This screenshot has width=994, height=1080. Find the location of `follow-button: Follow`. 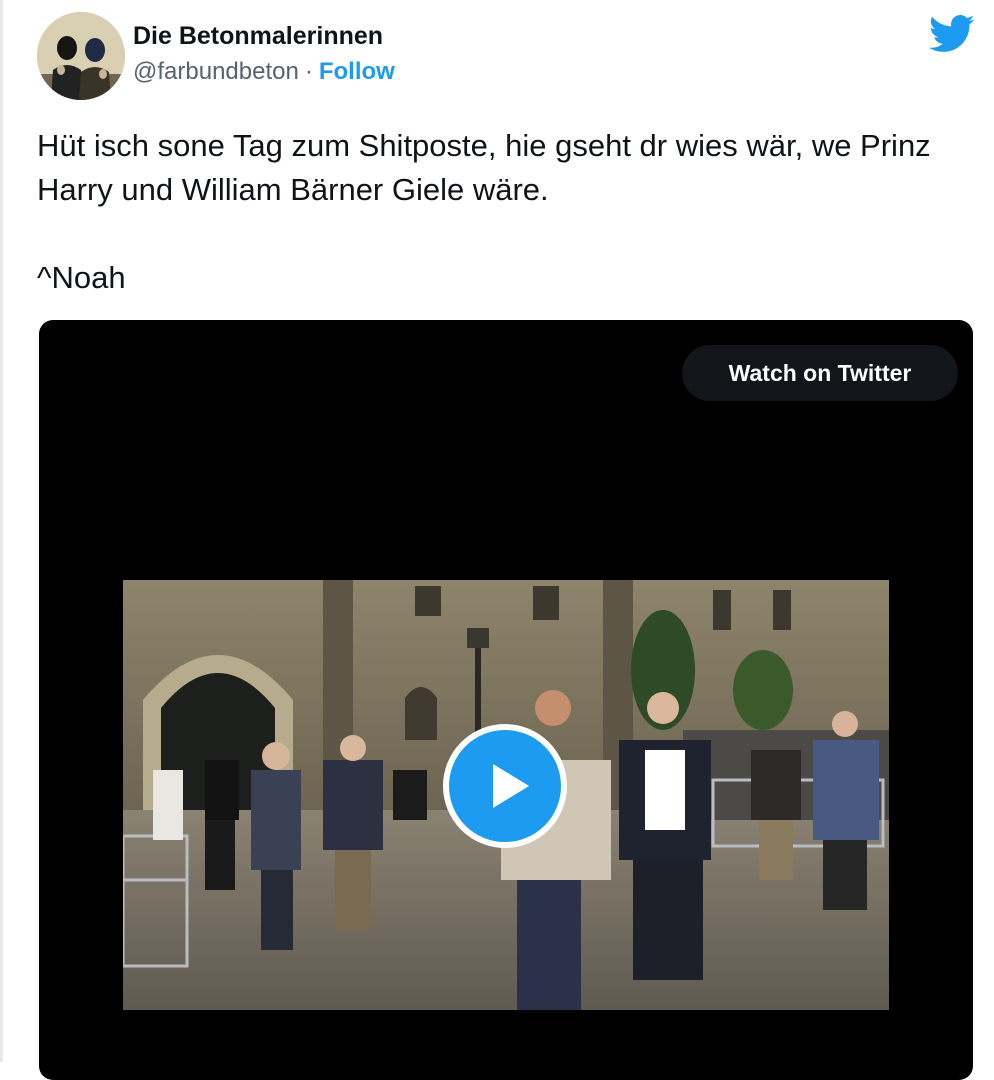

follow-button: Follow is located at coordinates (357, 71).